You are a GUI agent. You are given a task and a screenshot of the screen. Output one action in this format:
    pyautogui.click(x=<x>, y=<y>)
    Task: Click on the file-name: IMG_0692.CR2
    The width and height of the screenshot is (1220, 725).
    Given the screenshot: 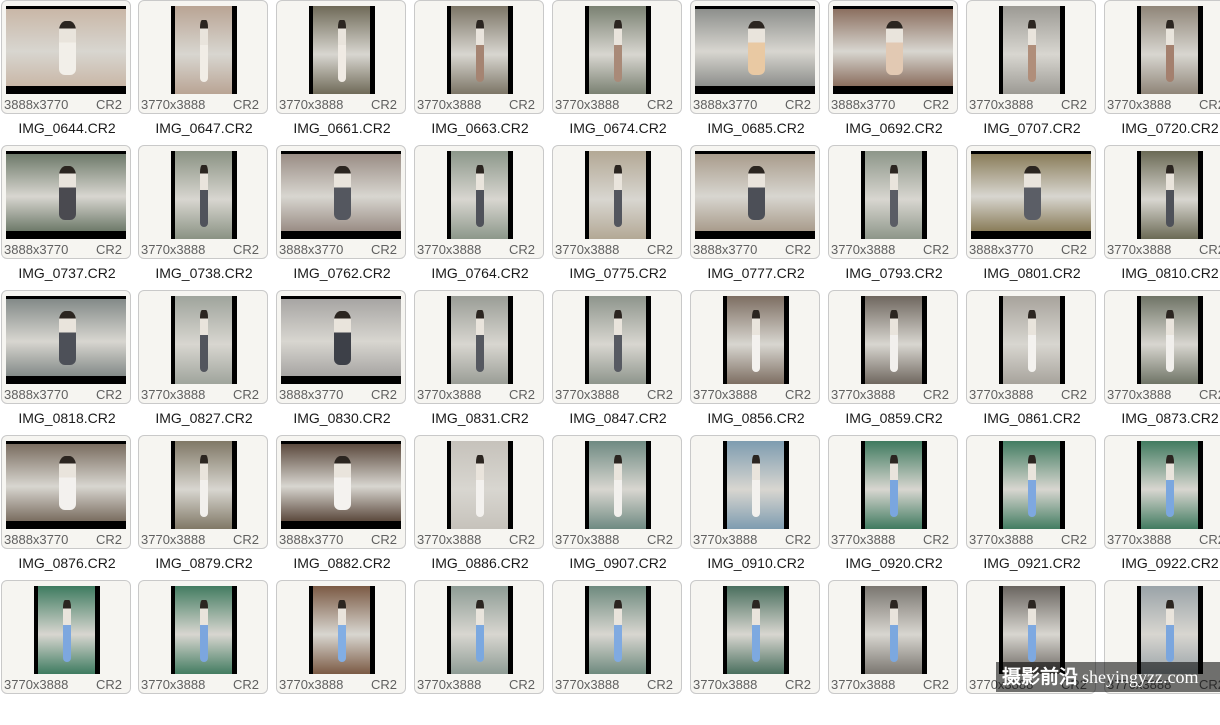 What is the action you would take?
    pyautogui.click(x=894, y=128)
    